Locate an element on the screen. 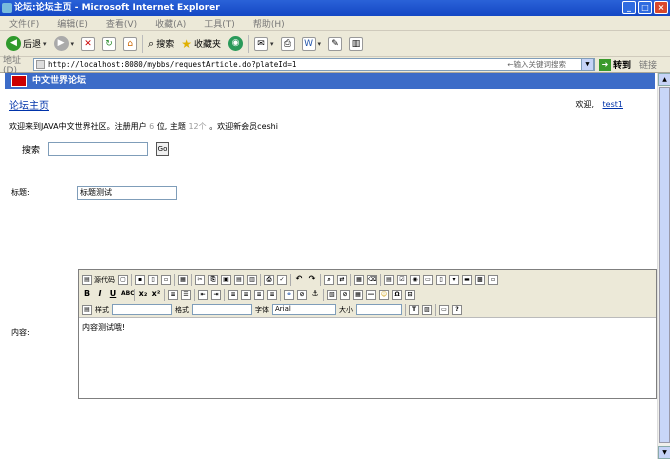 This screenshot has width=670, height=459. forward-button: ▶ ▾ is located at coordinates (64, 44).